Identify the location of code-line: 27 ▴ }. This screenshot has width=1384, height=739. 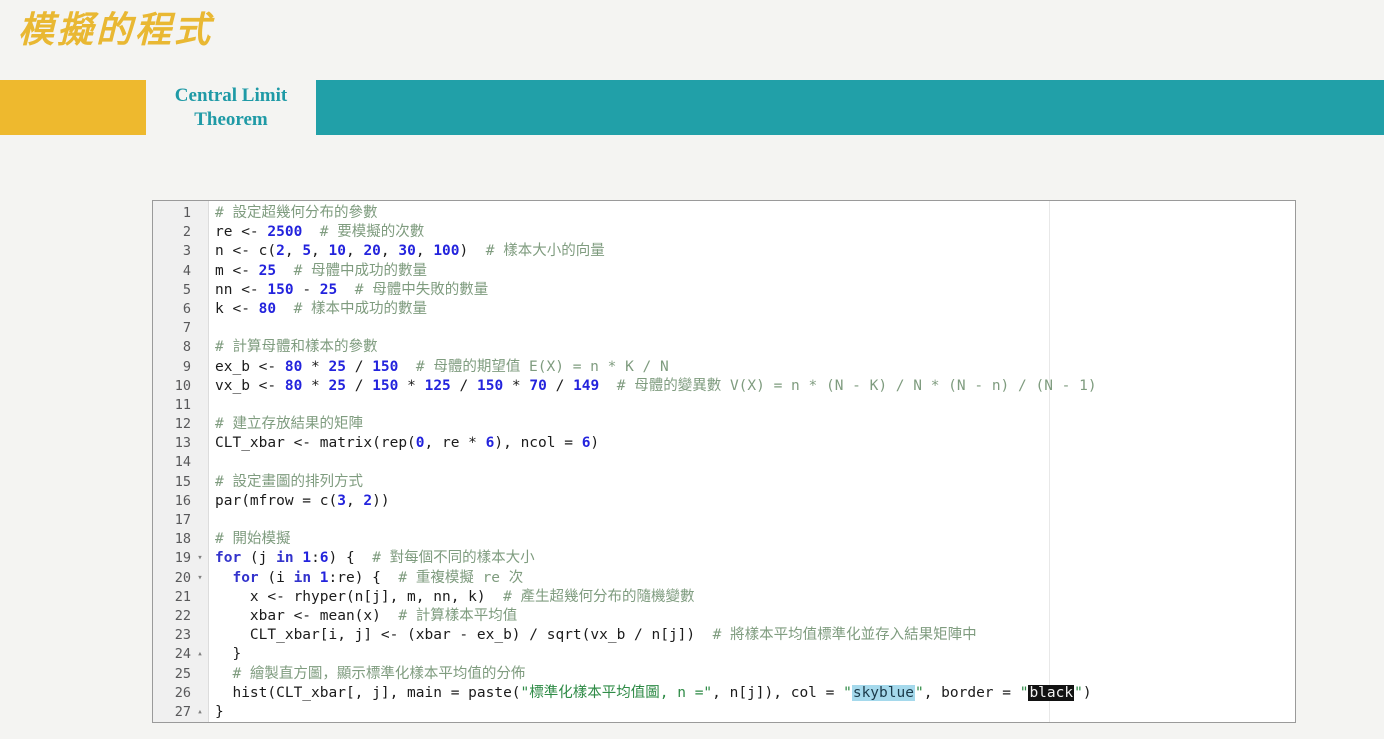
(724, 712).